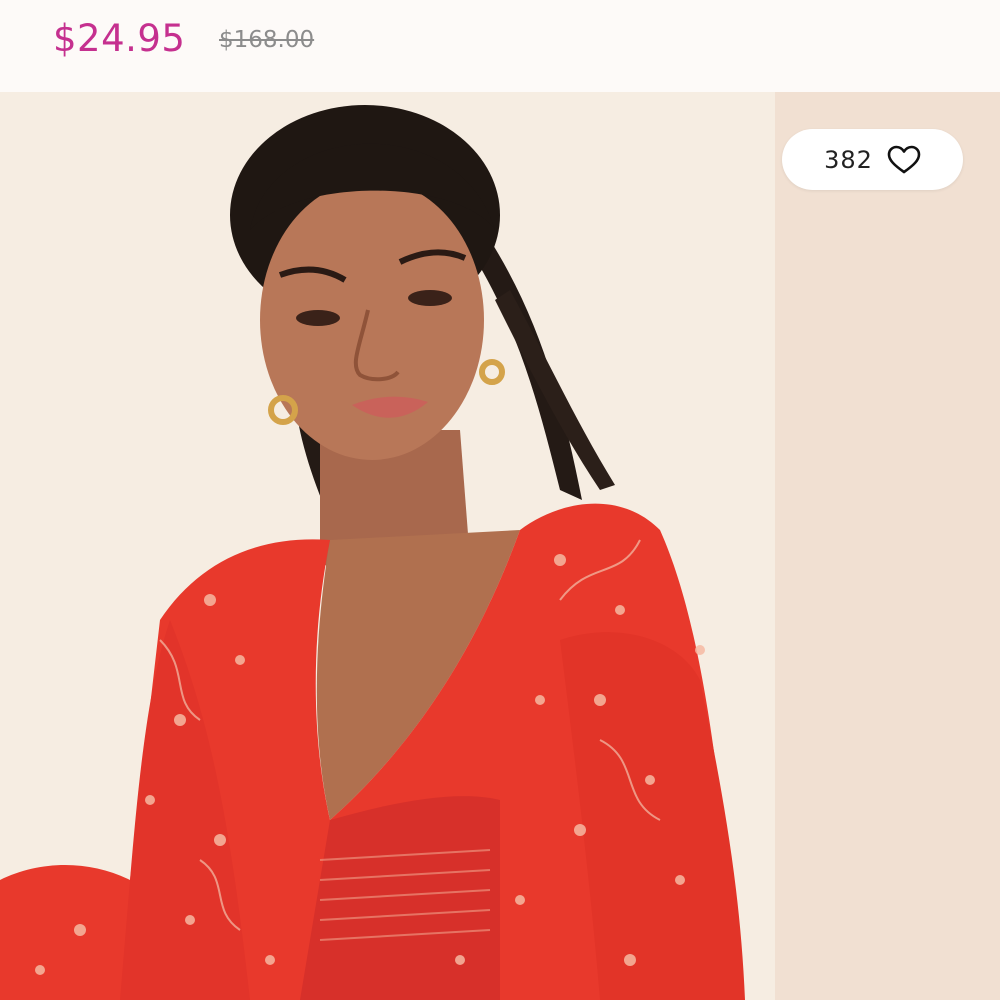 The height and width of the screenshot is (1000, 1000). I want to click on sale-price: $24.95, so click(119, 38).